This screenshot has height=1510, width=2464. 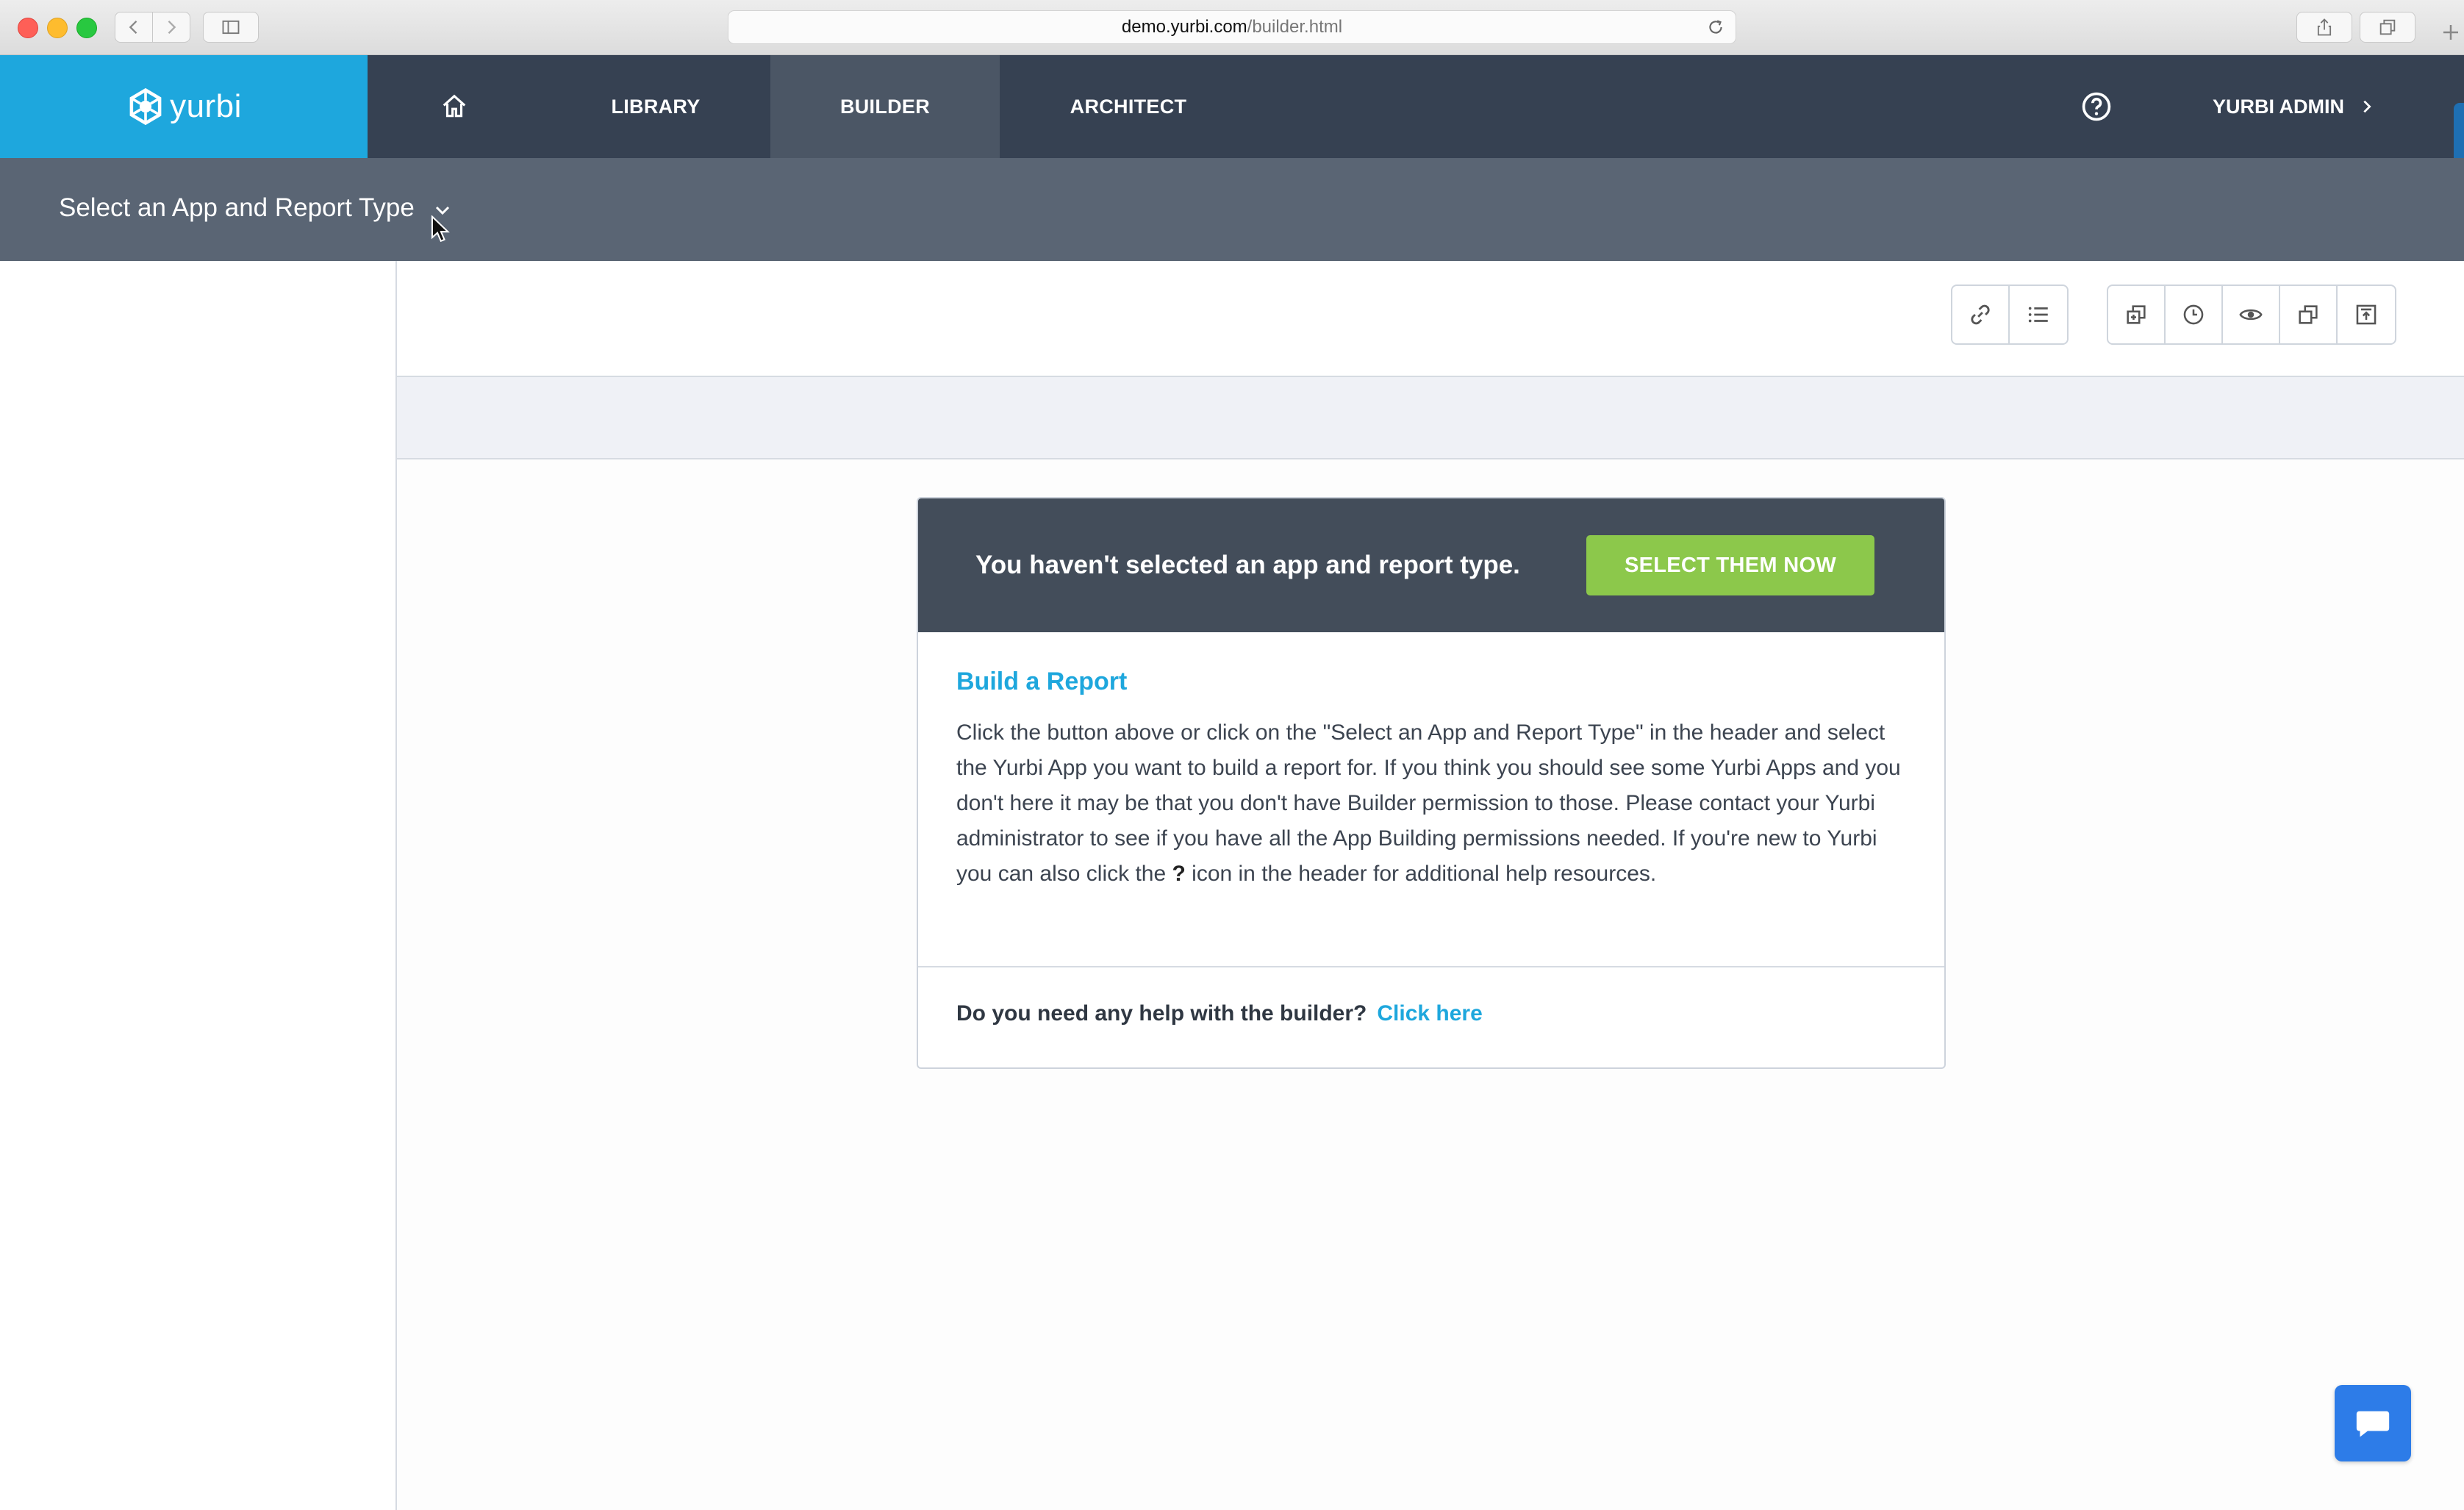 I want to click on toolbar-group-left, so click(x=2010, y=315).